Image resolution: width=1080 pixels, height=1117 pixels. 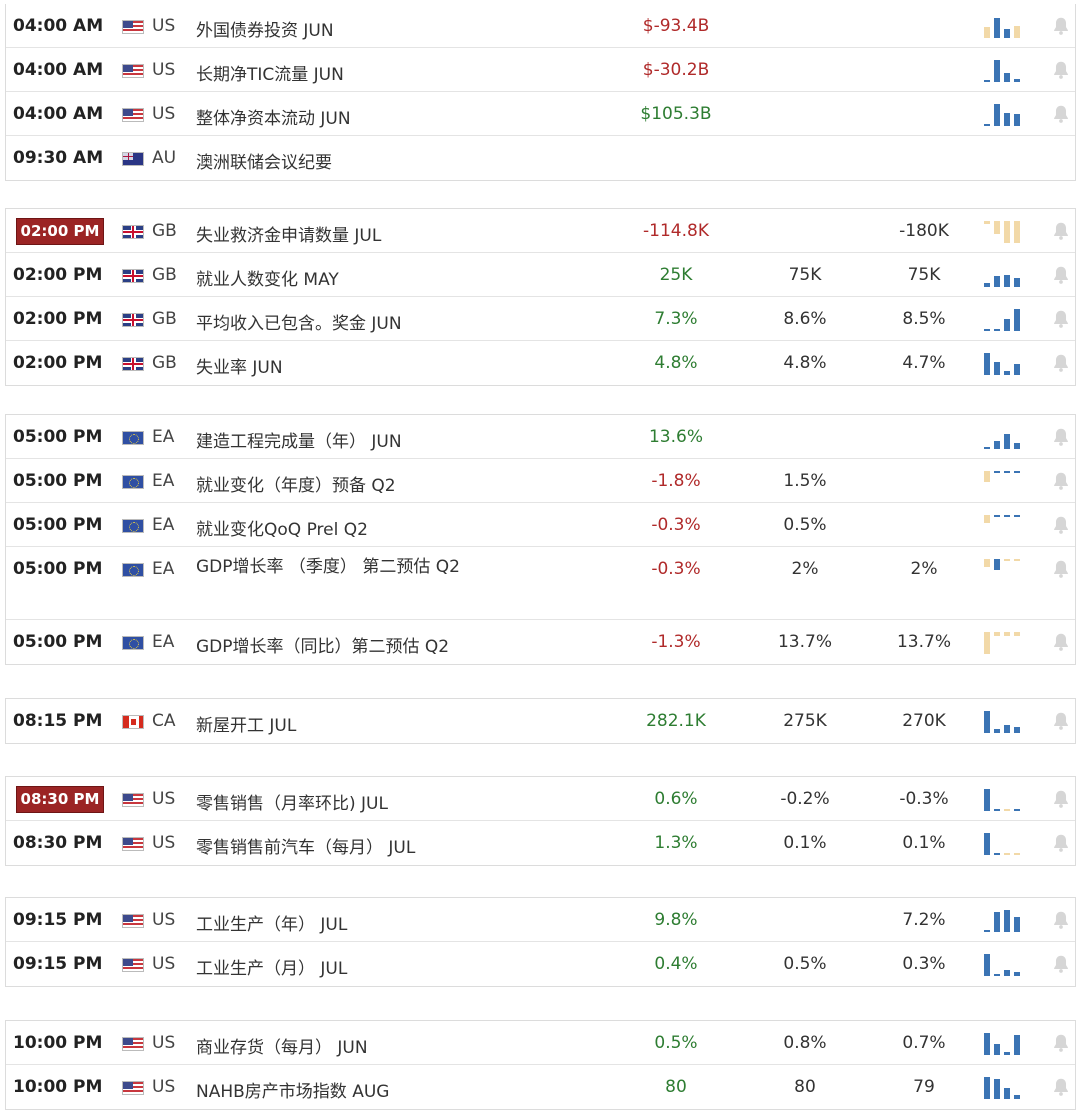 What do you see at coordinates (540, 525) in the screenshot?
I see `event-row: 05:00 PM EA 就业变化QoQ Prel Q2 -0.3% 0.5%` at bounding box center [540, 525].